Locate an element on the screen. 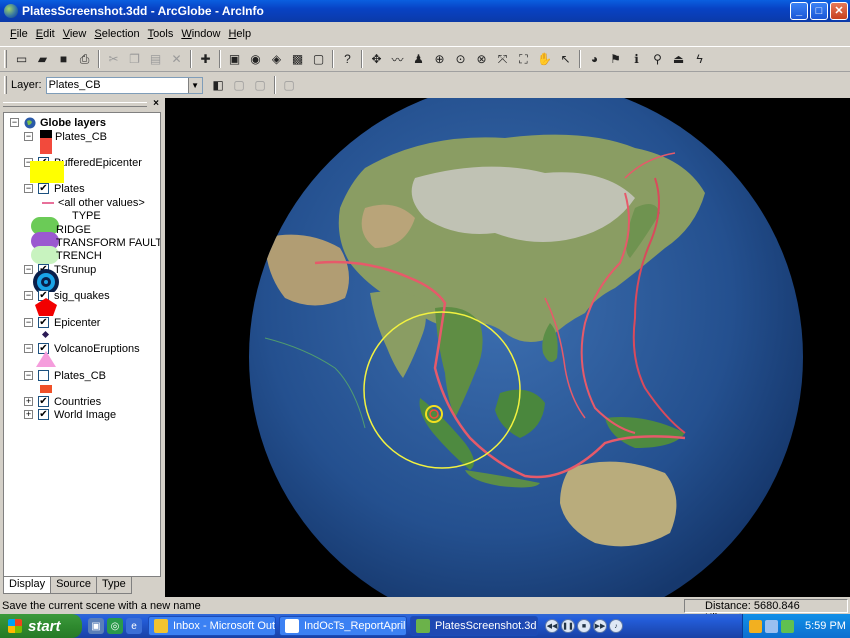 This screenshot has height=638, width=850. window-icon: ▢ is located at coordinates (318, 59).